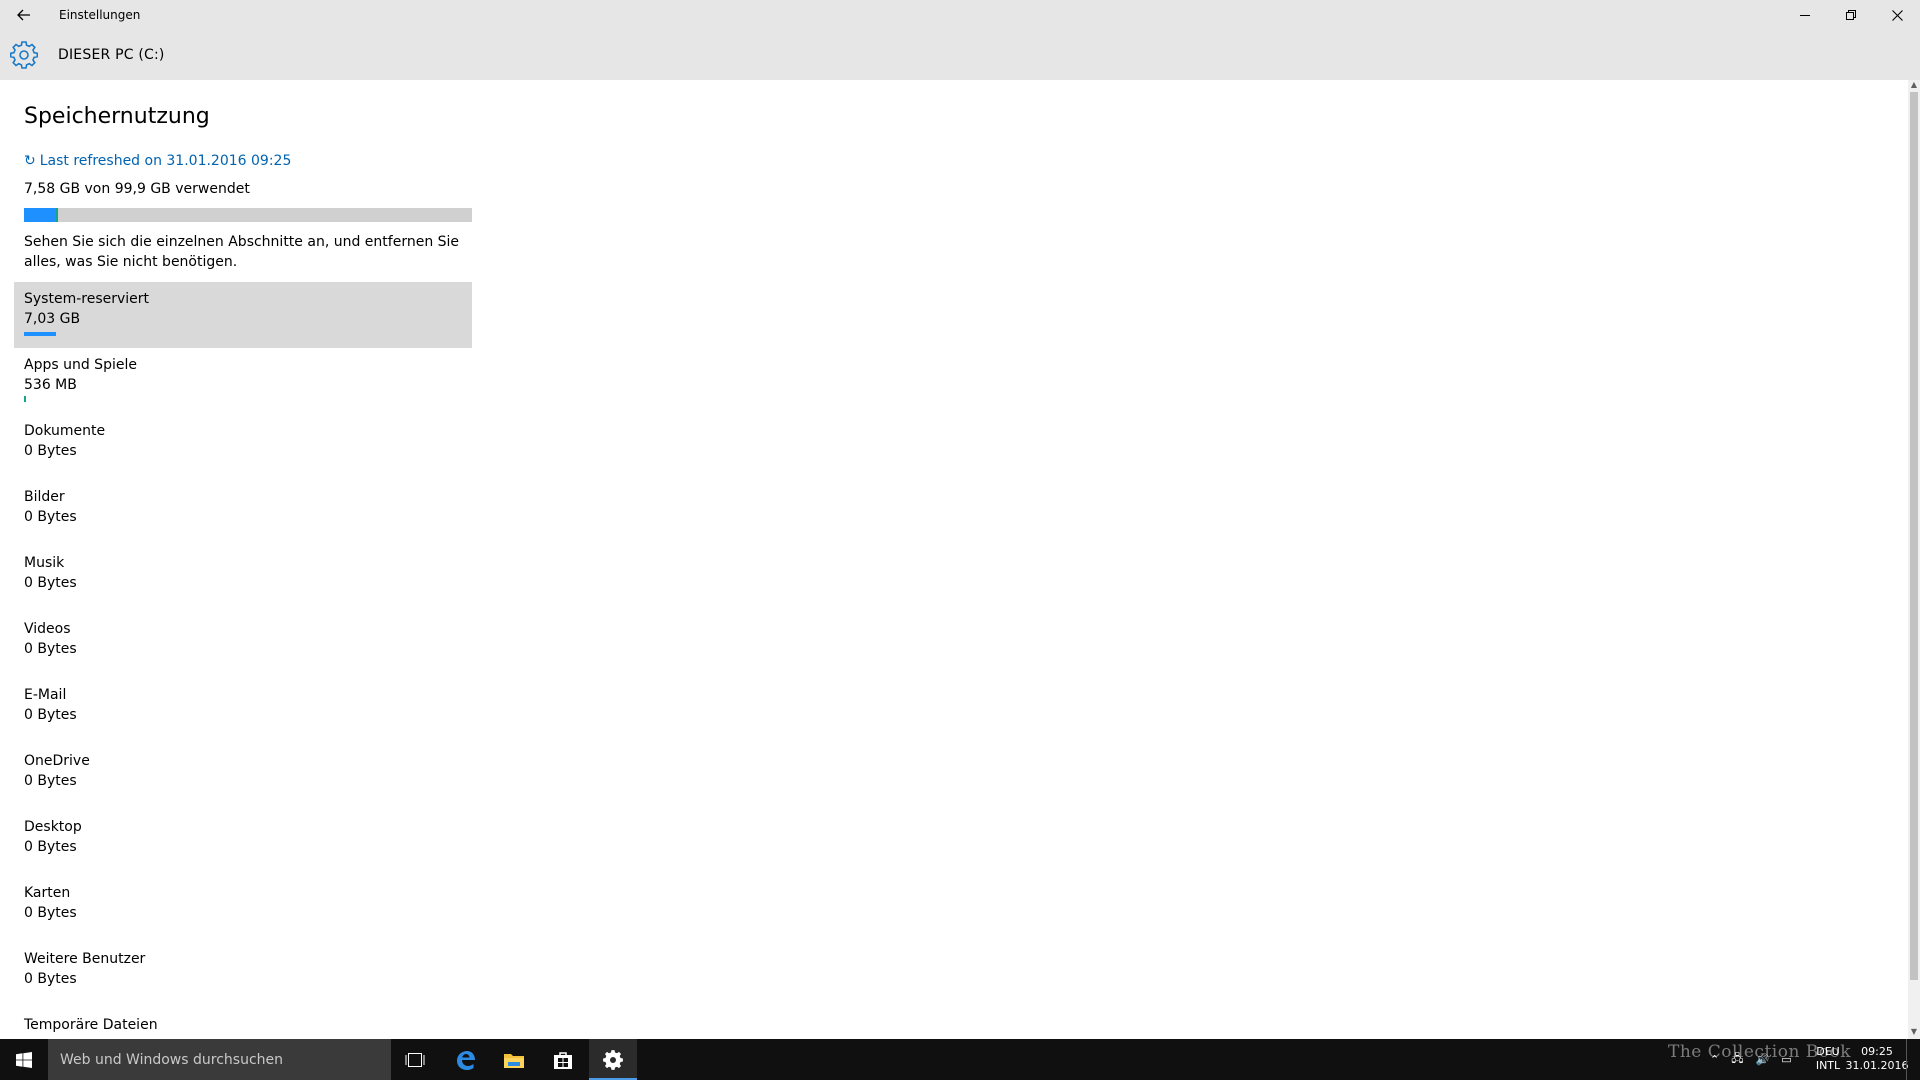 The width and height of the screenshot is (1920, 1080). I want to click on category-item-system-reserved: System-reserviert 7,03 GB, so click(243, 315).